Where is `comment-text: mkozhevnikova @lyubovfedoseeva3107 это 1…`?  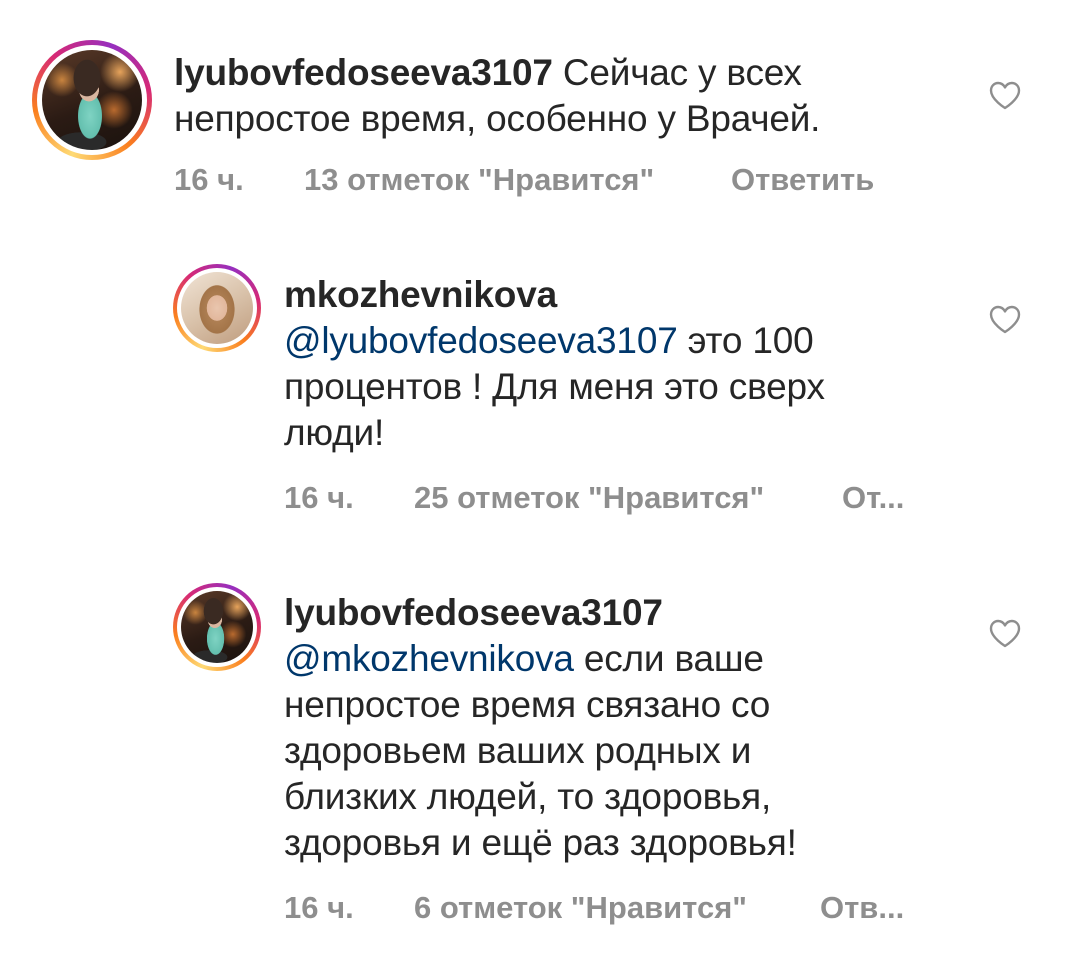 comment-text: mkozhevnikova @lyubovfedoseeva3107 это 1… is located at coordinates (624, 364).